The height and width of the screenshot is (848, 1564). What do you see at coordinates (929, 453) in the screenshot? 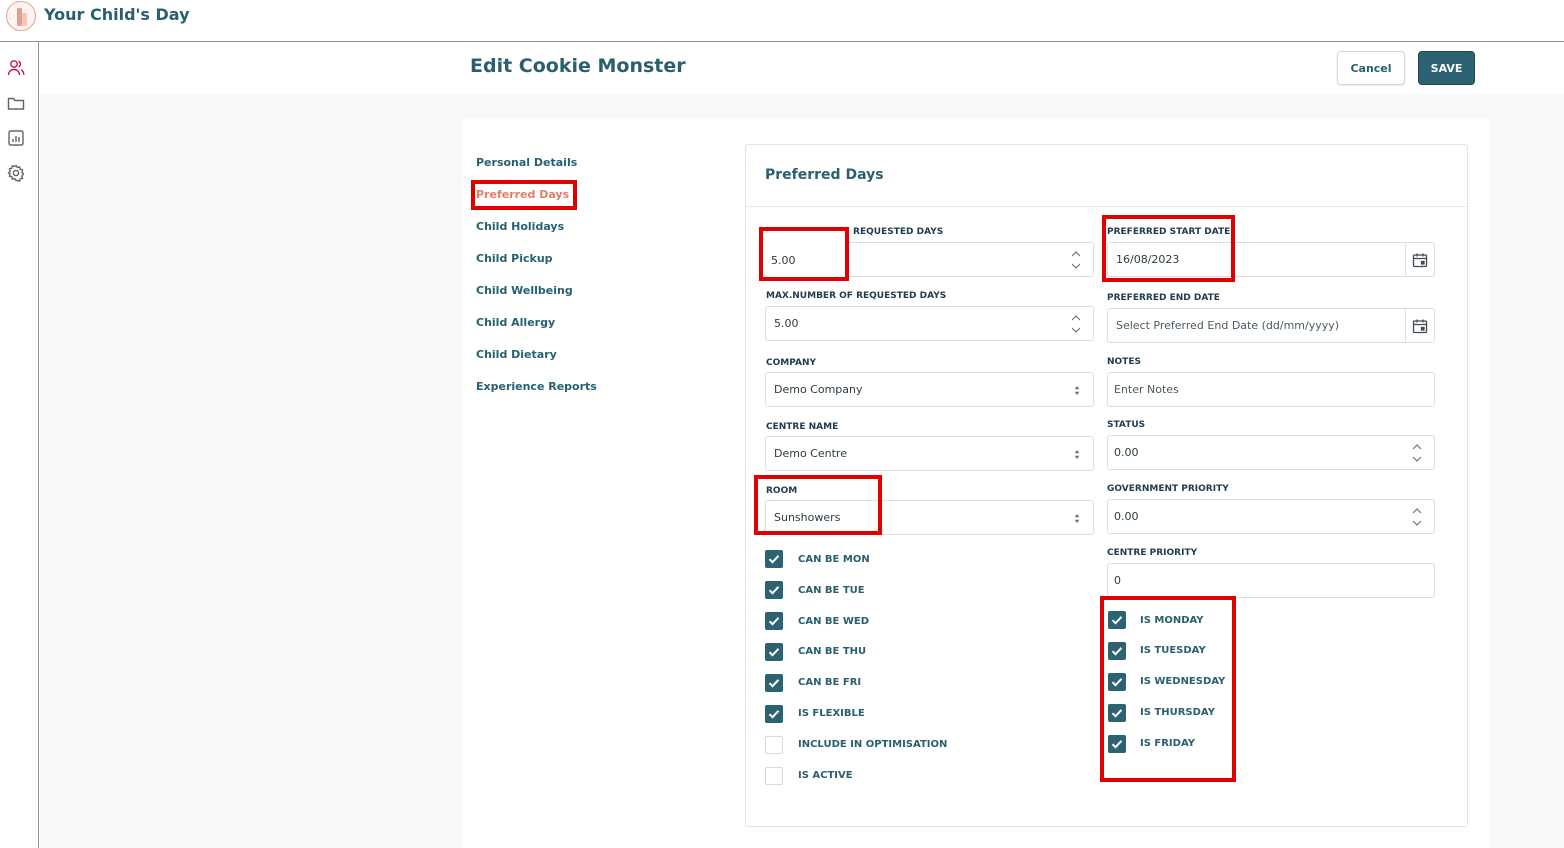
I see `centre-name-select: Demo Centre` at bounding box center [929, 453].